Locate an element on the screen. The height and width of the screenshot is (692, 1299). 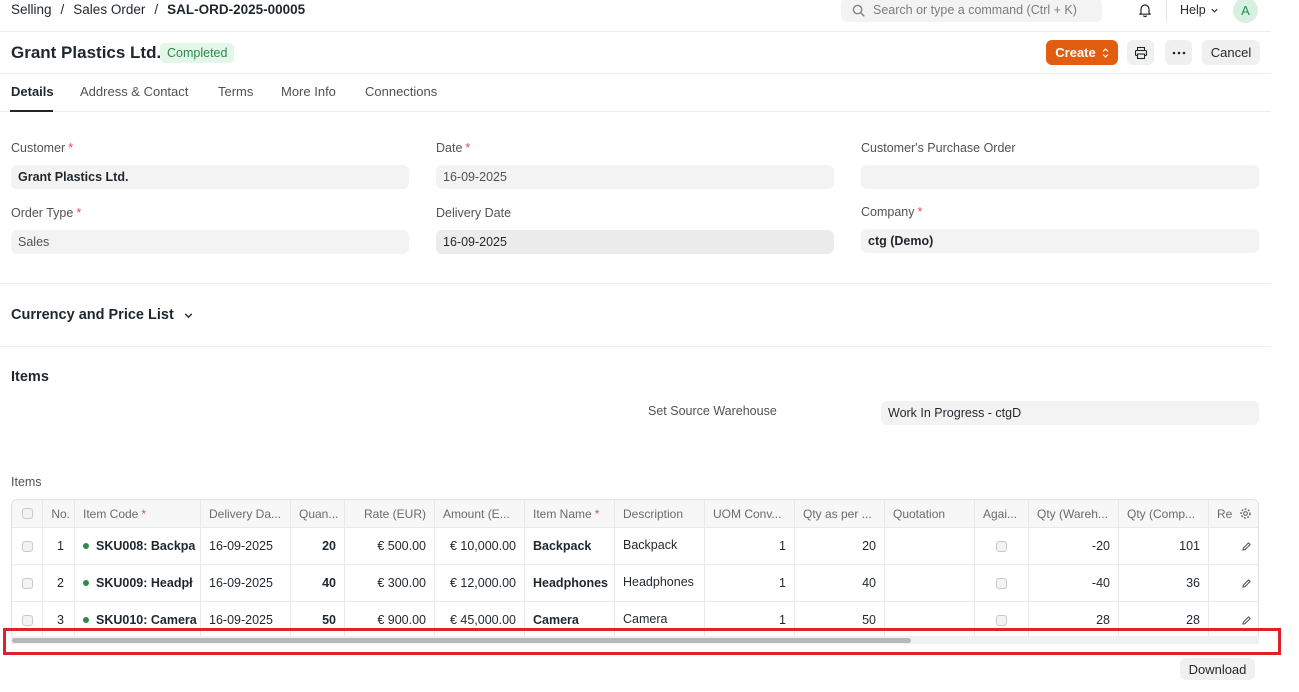
download-button: Download is located at coordinates (1217, 669).